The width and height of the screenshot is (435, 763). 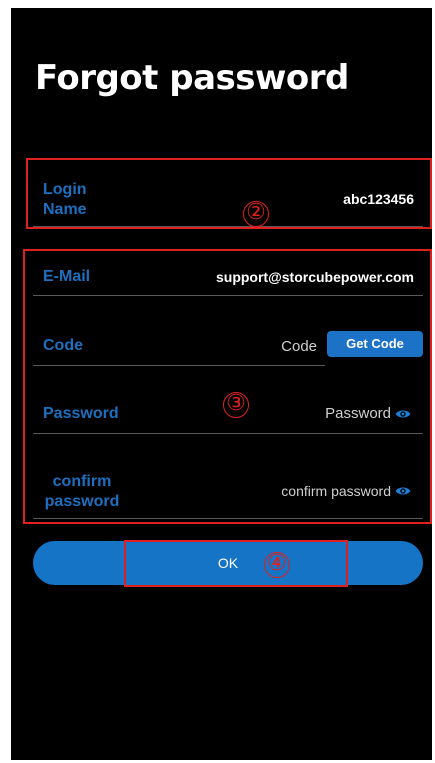 I want to click on page-title: Forgot password, so click(x=192, y=78).